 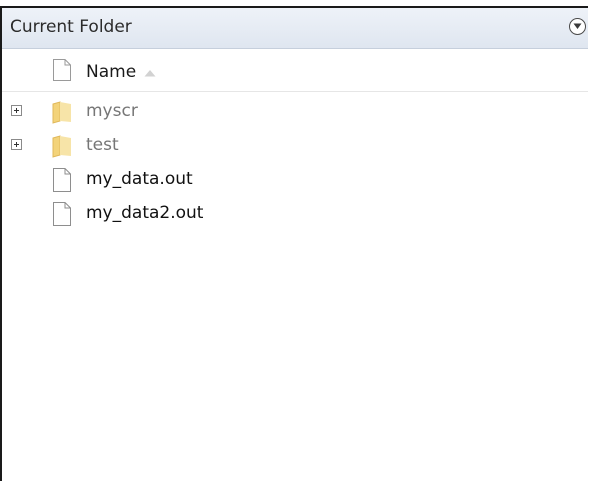 What do you see at coordinates (150, 73) in the screenshot?
I see `sort-ascending-icon` at bounding box center [150, 73].